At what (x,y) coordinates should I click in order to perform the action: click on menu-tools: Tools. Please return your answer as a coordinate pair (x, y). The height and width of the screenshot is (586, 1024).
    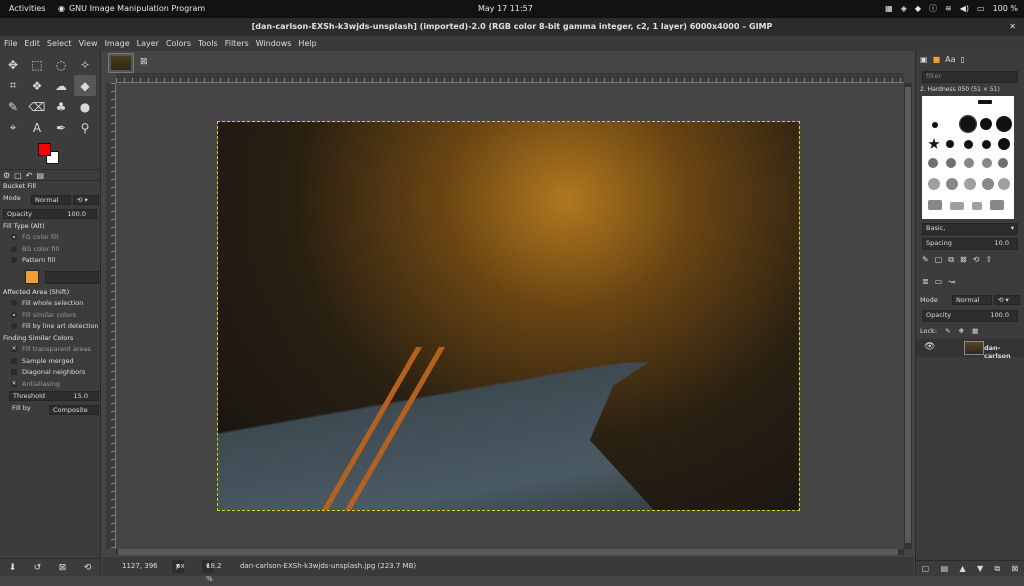
    Looking at the image, I should click on (208, 43).